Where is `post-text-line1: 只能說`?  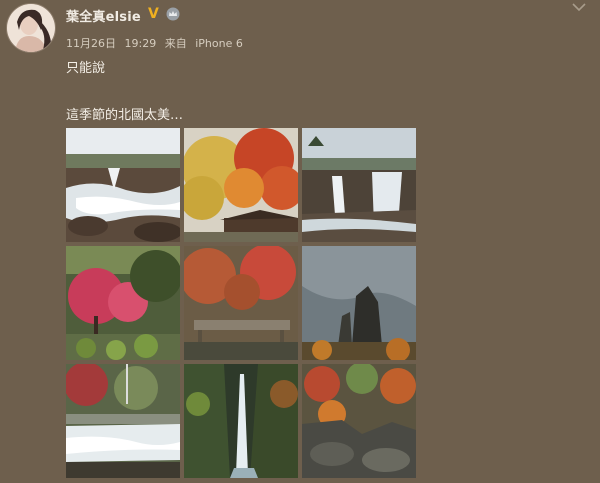 post-text-line1: 只能說 is located at coordinates (86, 68).